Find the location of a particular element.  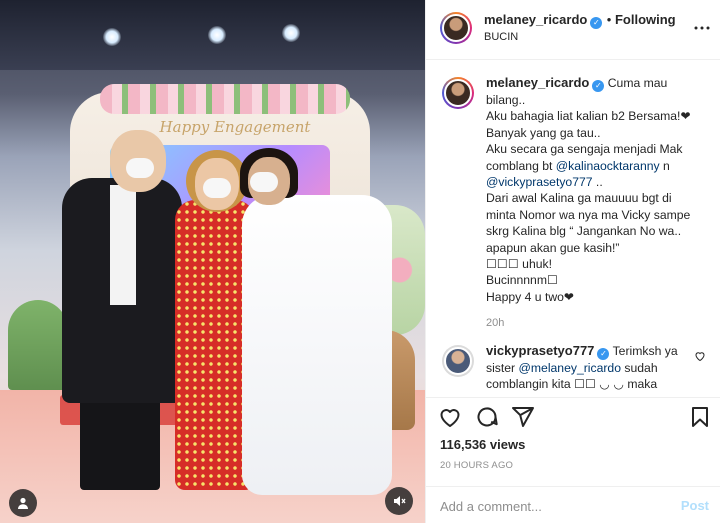

reply-line: vickyprasetyo777 ✓ Terimksh ya is located at coordinates (591, 351).